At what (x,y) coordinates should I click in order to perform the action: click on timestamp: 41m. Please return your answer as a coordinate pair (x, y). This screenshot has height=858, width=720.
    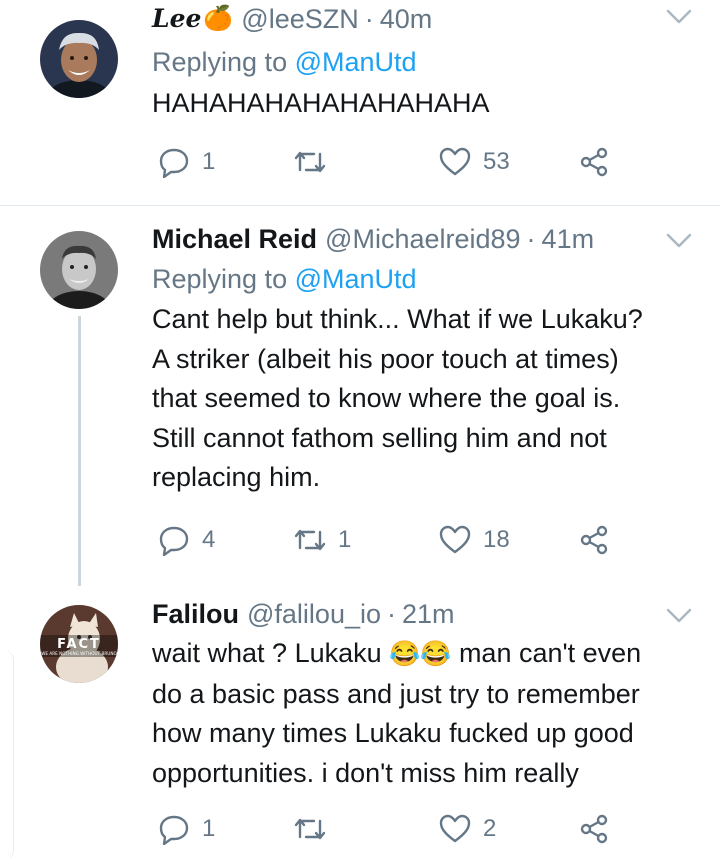
    Looking at the image, I should click on (568, 239).